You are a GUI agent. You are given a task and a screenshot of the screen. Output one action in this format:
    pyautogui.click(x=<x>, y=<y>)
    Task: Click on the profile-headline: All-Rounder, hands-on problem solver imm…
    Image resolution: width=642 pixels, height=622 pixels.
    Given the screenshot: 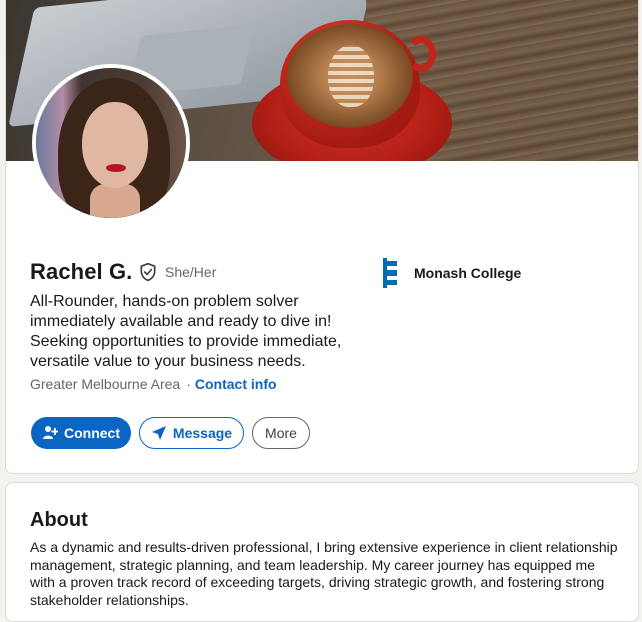 What is the action you would take?
    pyautogui.click(x=186, y=331)
    